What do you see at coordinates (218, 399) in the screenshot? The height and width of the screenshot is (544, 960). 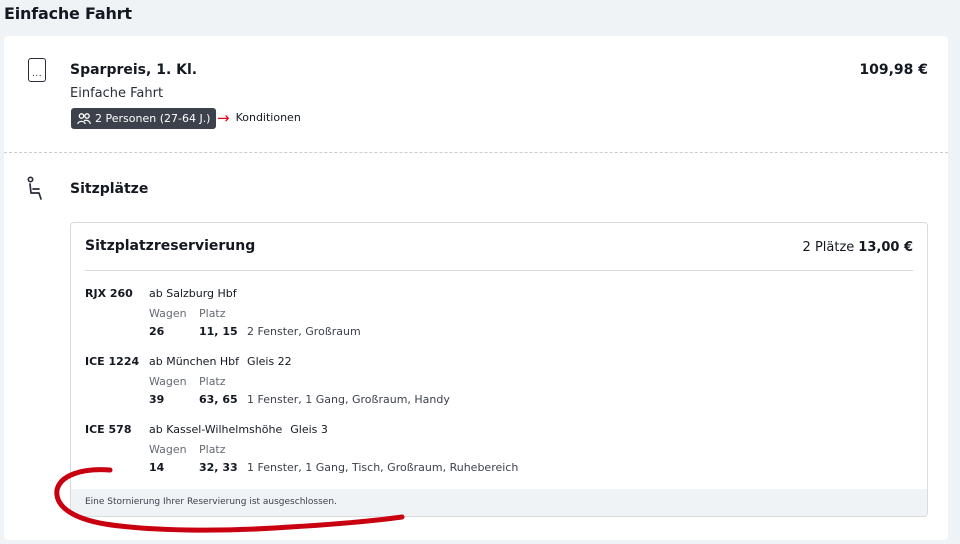 I see `platz-value: 63, 65` at bounding box center [218, 399].